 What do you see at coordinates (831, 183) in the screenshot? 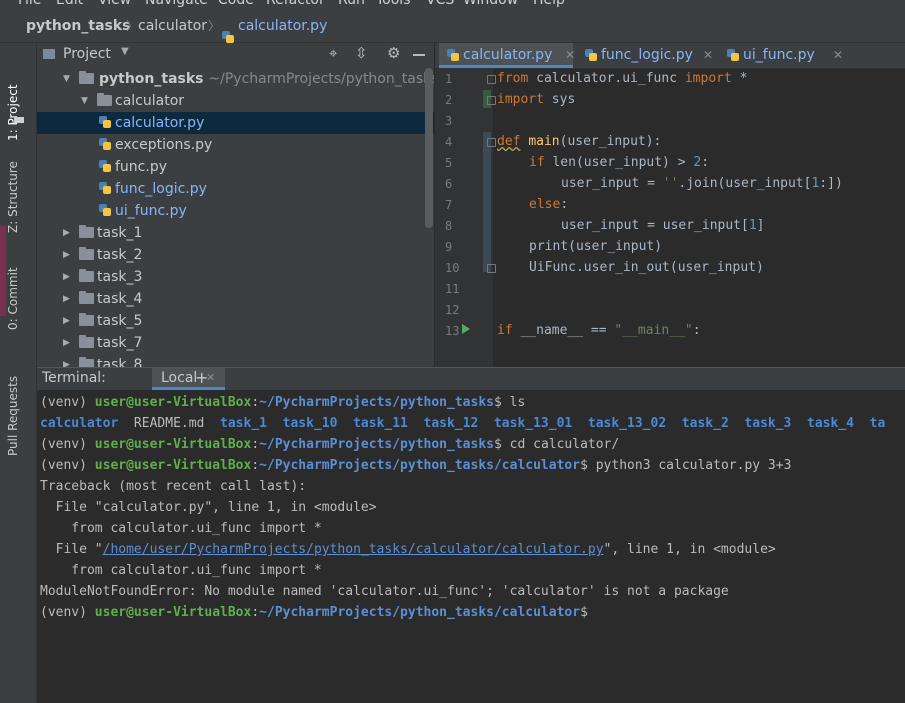
I see `code-text: :])` at bounding box center [831, 183].